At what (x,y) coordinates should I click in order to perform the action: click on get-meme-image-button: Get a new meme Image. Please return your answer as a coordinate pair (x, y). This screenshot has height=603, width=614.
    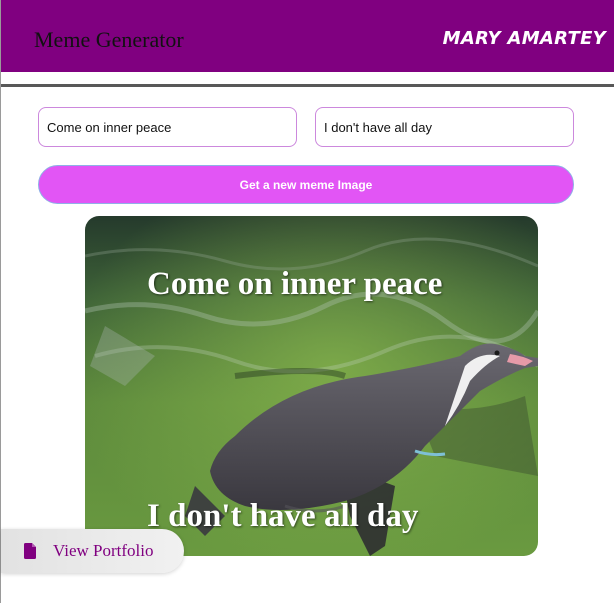
    Looking at the image, I should click on (306, 184).